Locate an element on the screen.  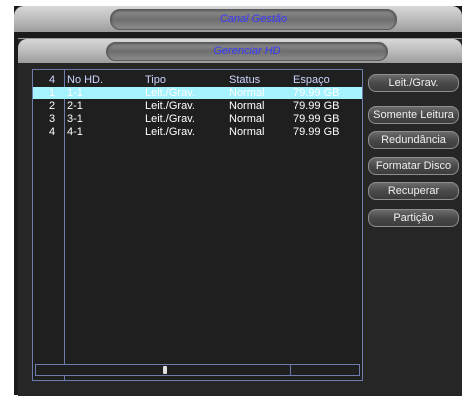
scrollbar-thumb is located at coordinates (165, 370).